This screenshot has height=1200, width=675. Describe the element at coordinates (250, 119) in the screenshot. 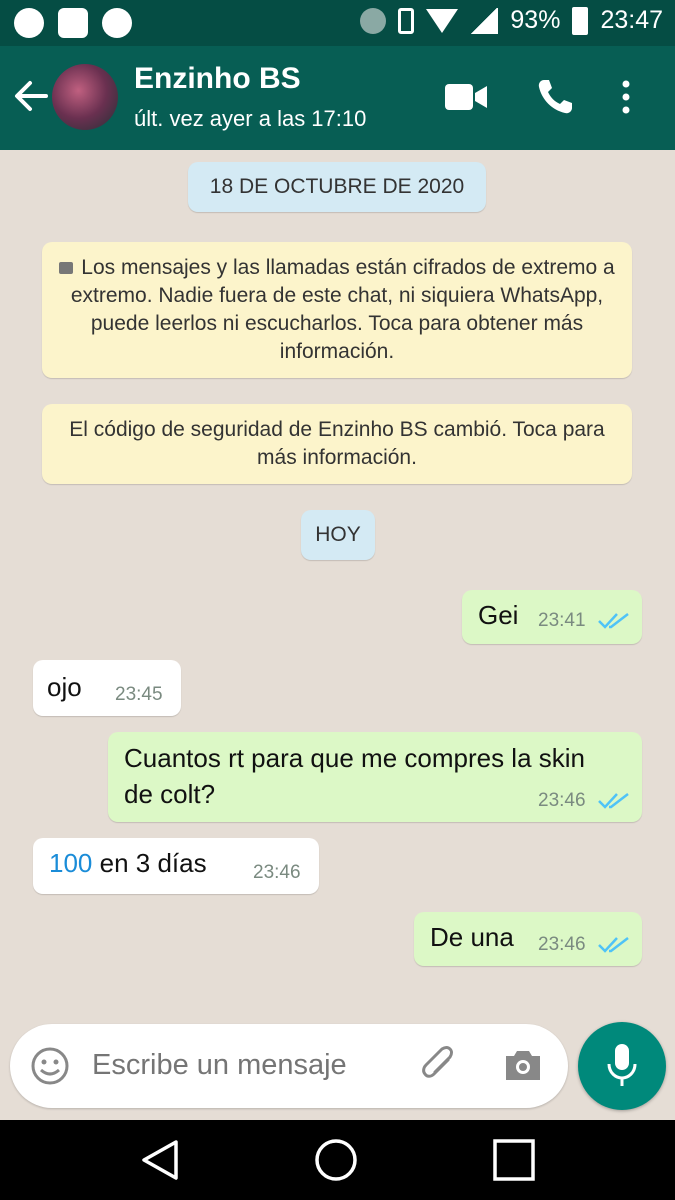

I see `last-seen-status: últ. vez ayer a las 17:10` at that location.